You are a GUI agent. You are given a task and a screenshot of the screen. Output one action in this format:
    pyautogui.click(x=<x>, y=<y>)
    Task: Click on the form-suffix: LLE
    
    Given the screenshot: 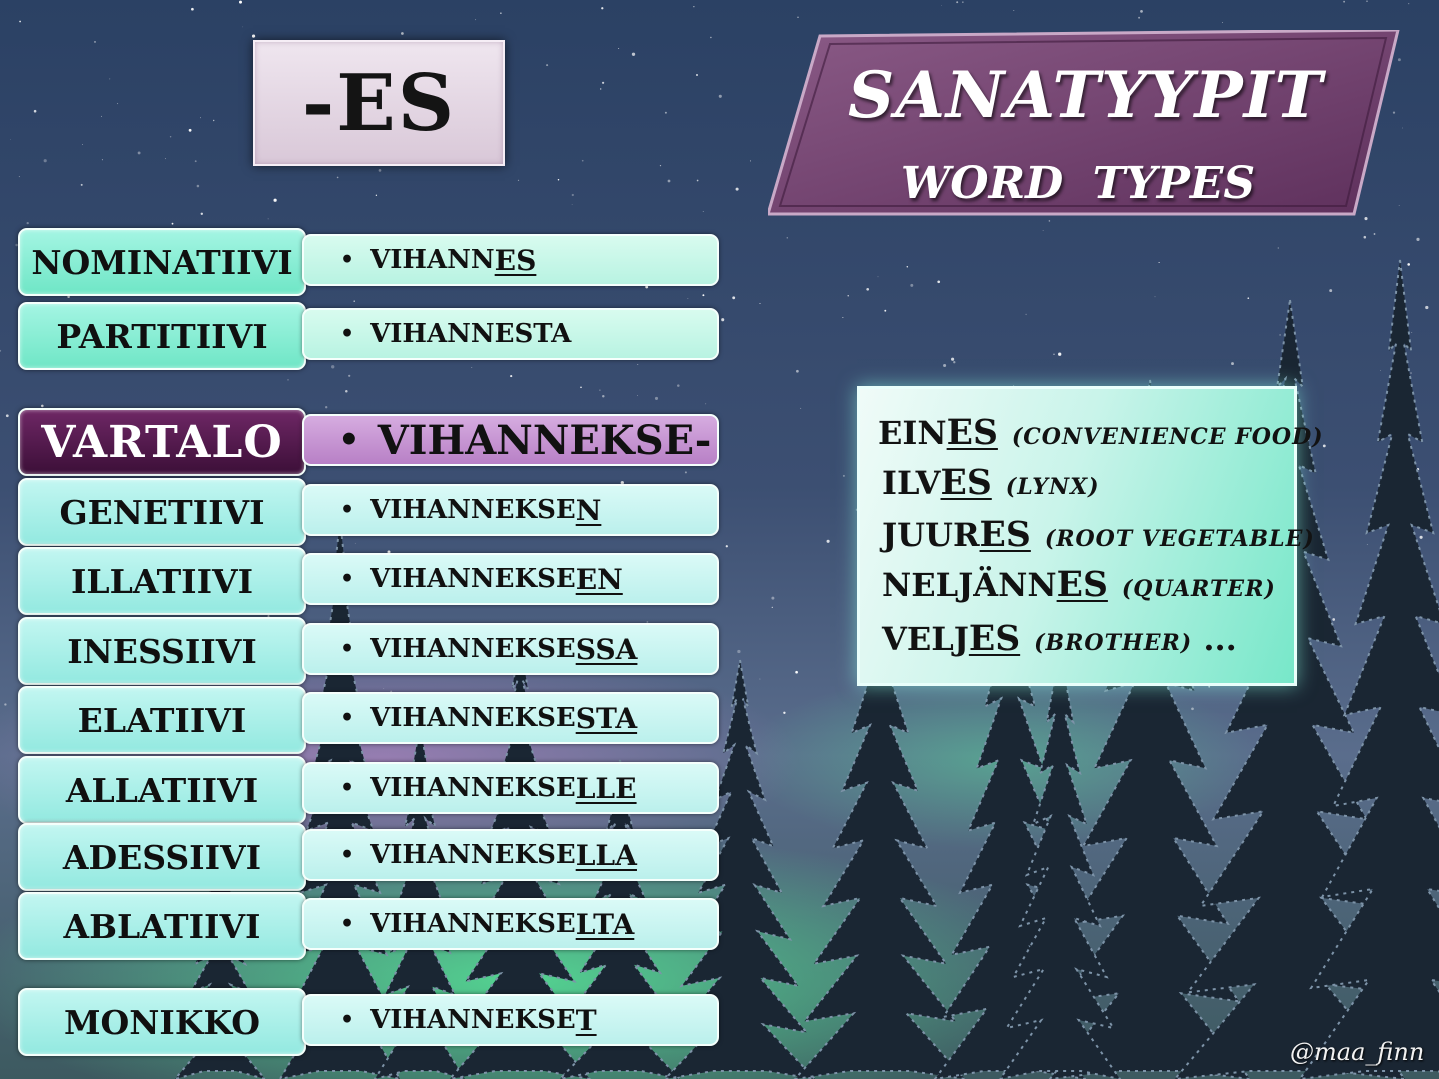 What is the action you would take?
    pyautogui.click(x=606, y=788)
    